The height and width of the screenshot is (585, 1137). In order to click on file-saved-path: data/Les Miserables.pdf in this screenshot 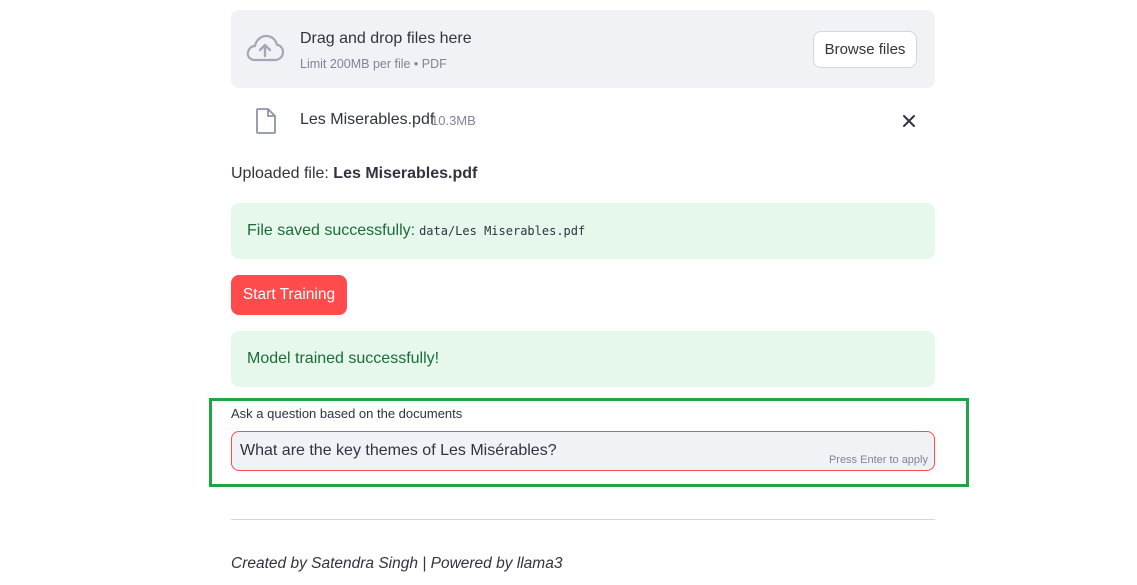, I will do `click(502, 231)`.